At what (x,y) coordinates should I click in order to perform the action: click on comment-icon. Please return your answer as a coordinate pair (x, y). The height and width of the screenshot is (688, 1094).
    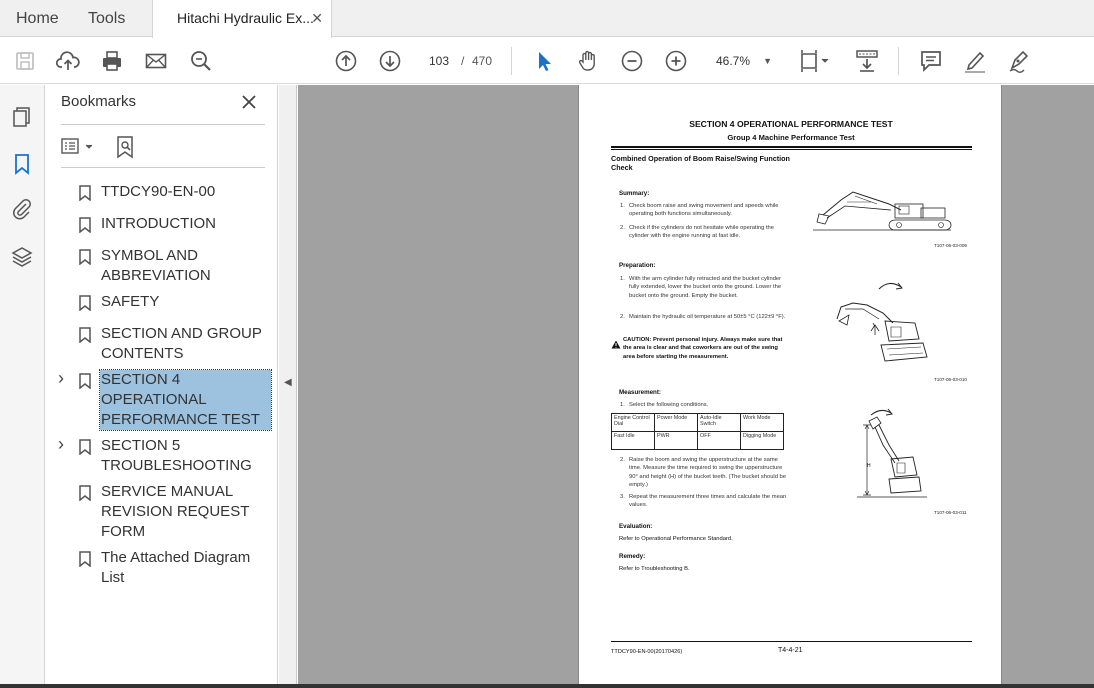
    Looking at the image, I should click on (931, 61).